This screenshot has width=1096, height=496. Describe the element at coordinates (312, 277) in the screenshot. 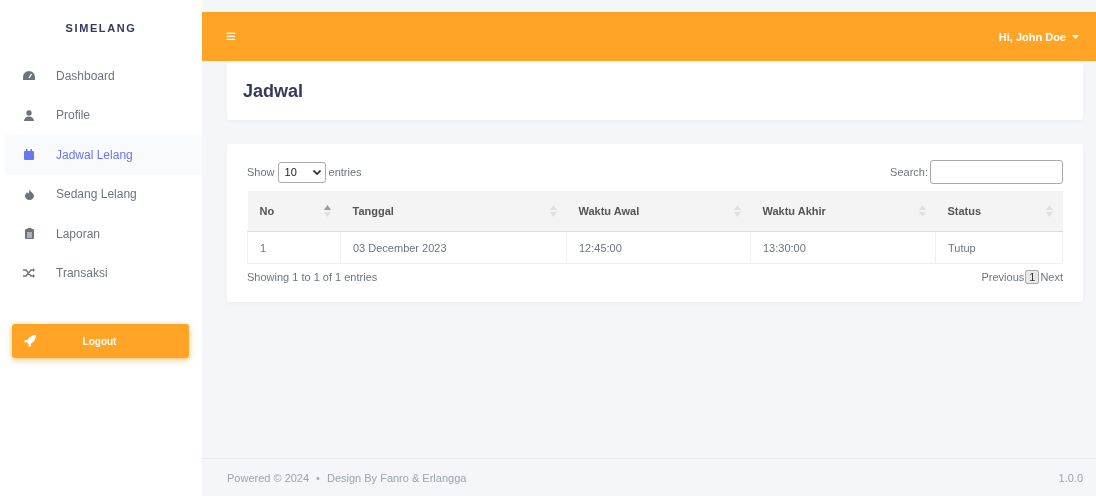

I see `table-info: Showing 1 to 1 of 1 entries` at that location.